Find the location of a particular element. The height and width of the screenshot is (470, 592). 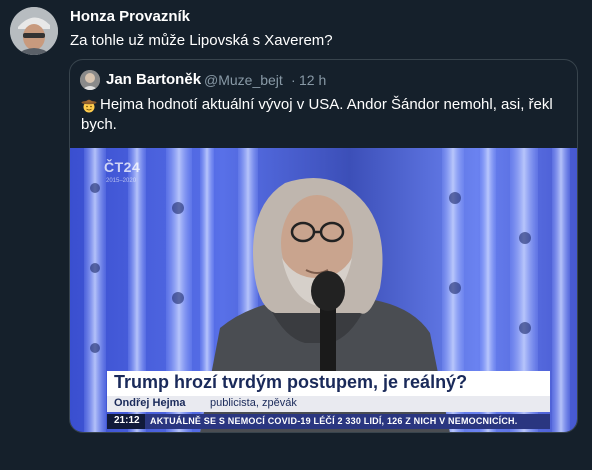

author-name: Honza Provazník is located at coordinates (130, 16).